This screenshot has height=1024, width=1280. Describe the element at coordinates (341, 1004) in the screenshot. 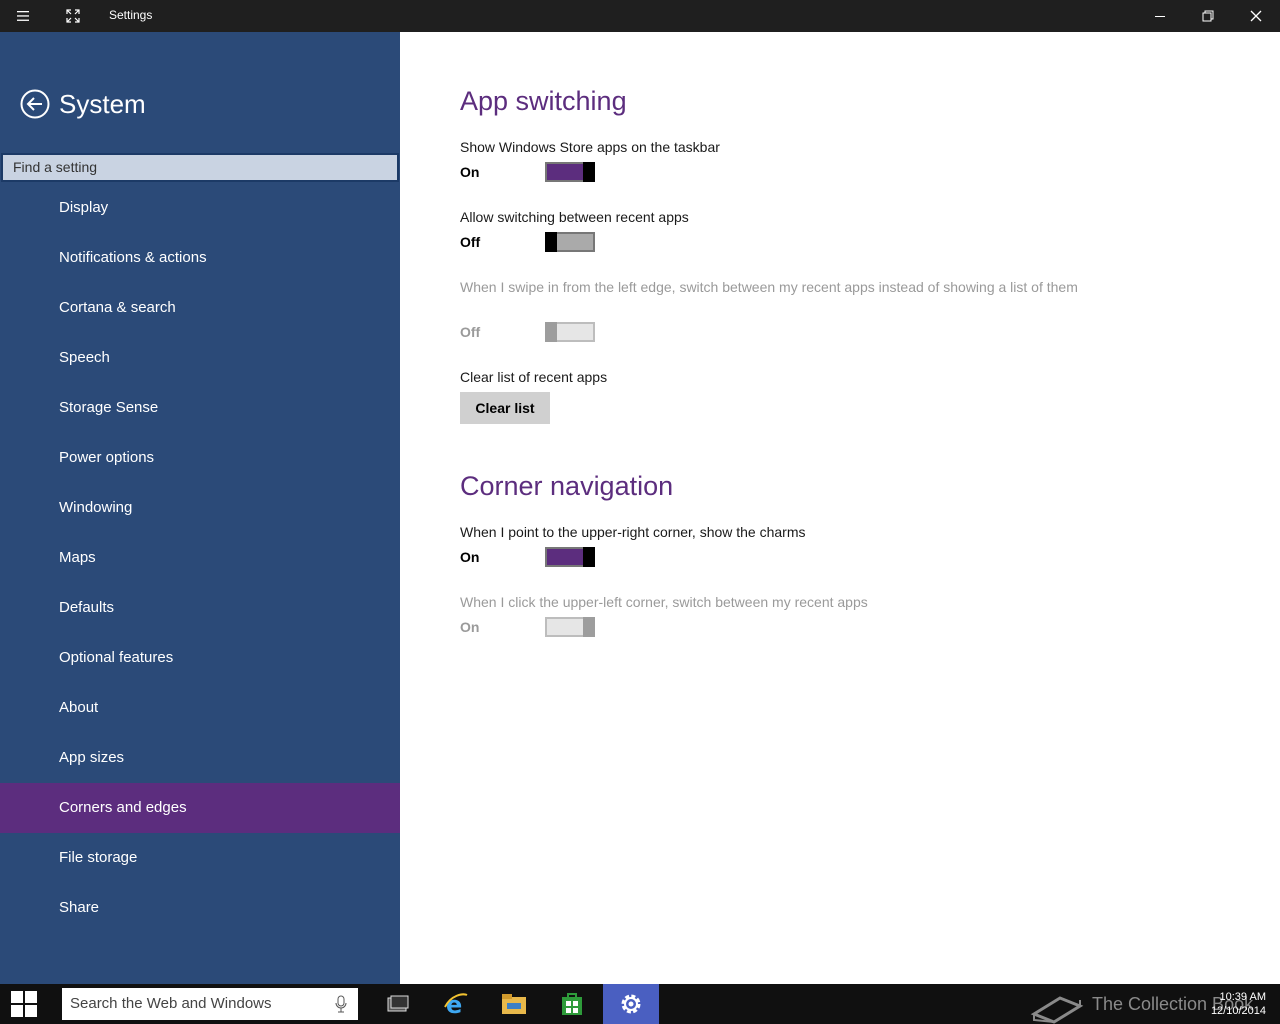

I see `microphone-icon` at that location.